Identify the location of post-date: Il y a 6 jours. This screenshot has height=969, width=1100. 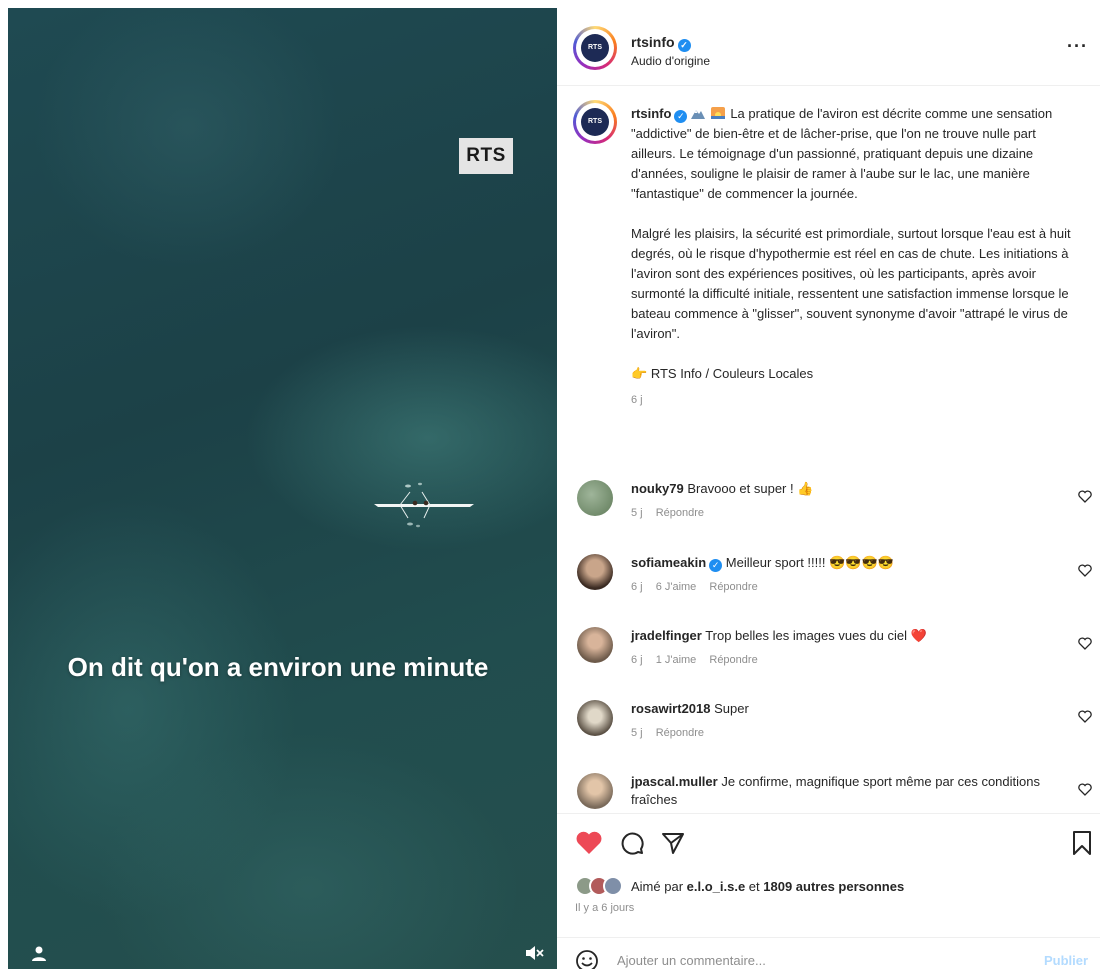
(605, 908).